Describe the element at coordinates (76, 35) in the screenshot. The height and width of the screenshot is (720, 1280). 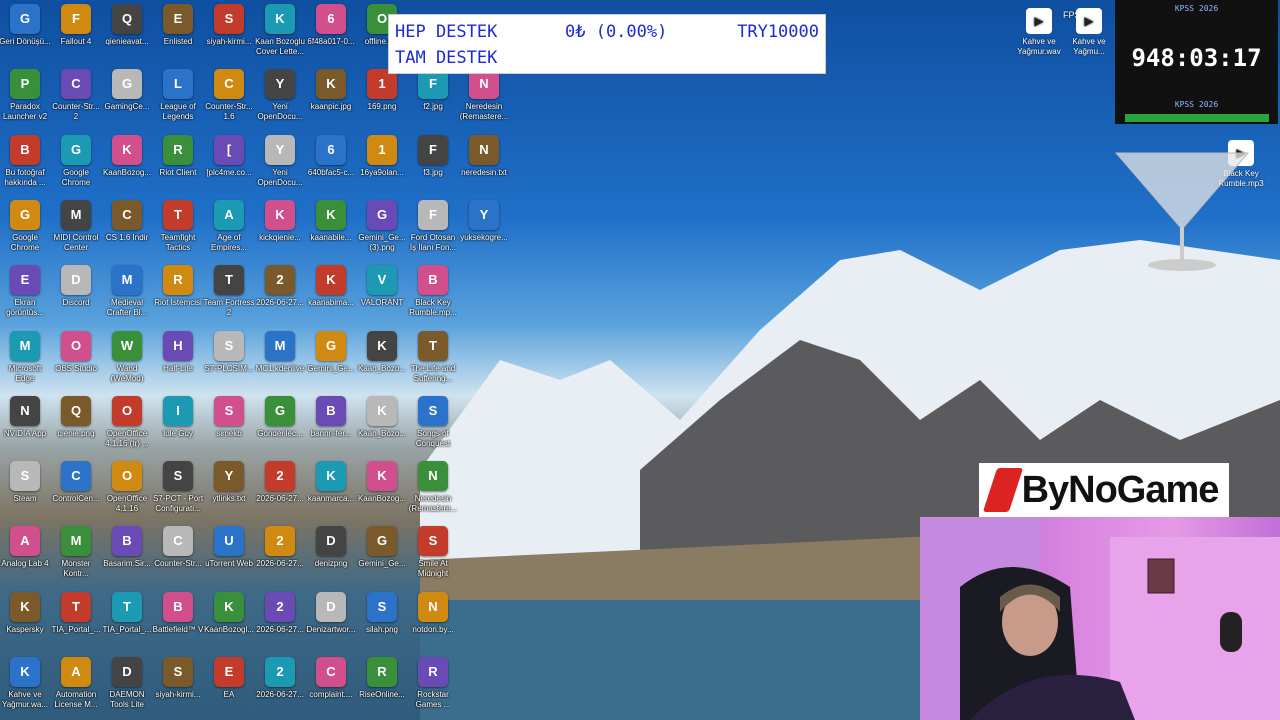
I see `desktop-icon: F Fallout 4` at that location.